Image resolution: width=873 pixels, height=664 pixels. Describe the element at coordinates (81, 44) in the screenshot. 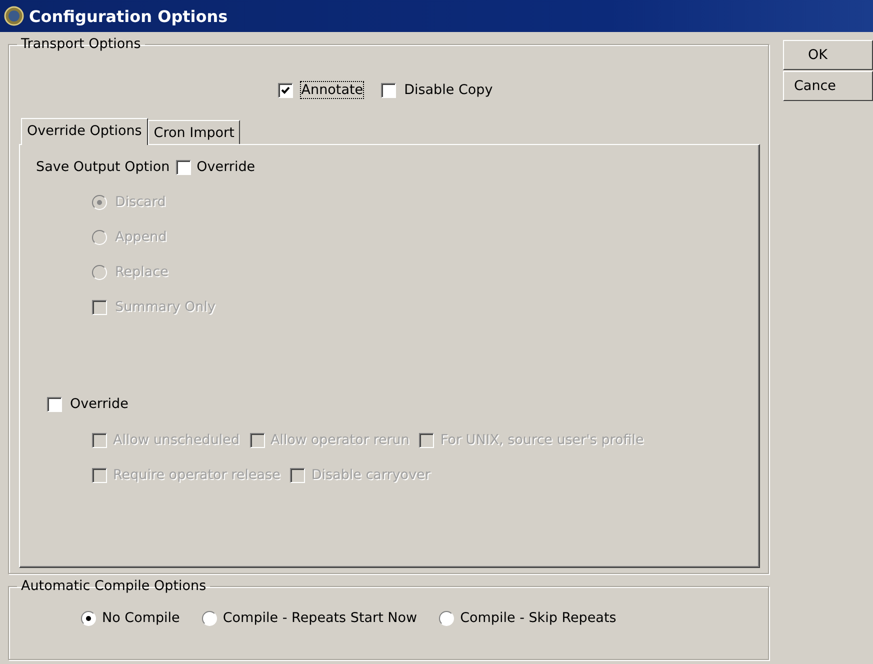

I see `group-title: Transport Options` at that location.